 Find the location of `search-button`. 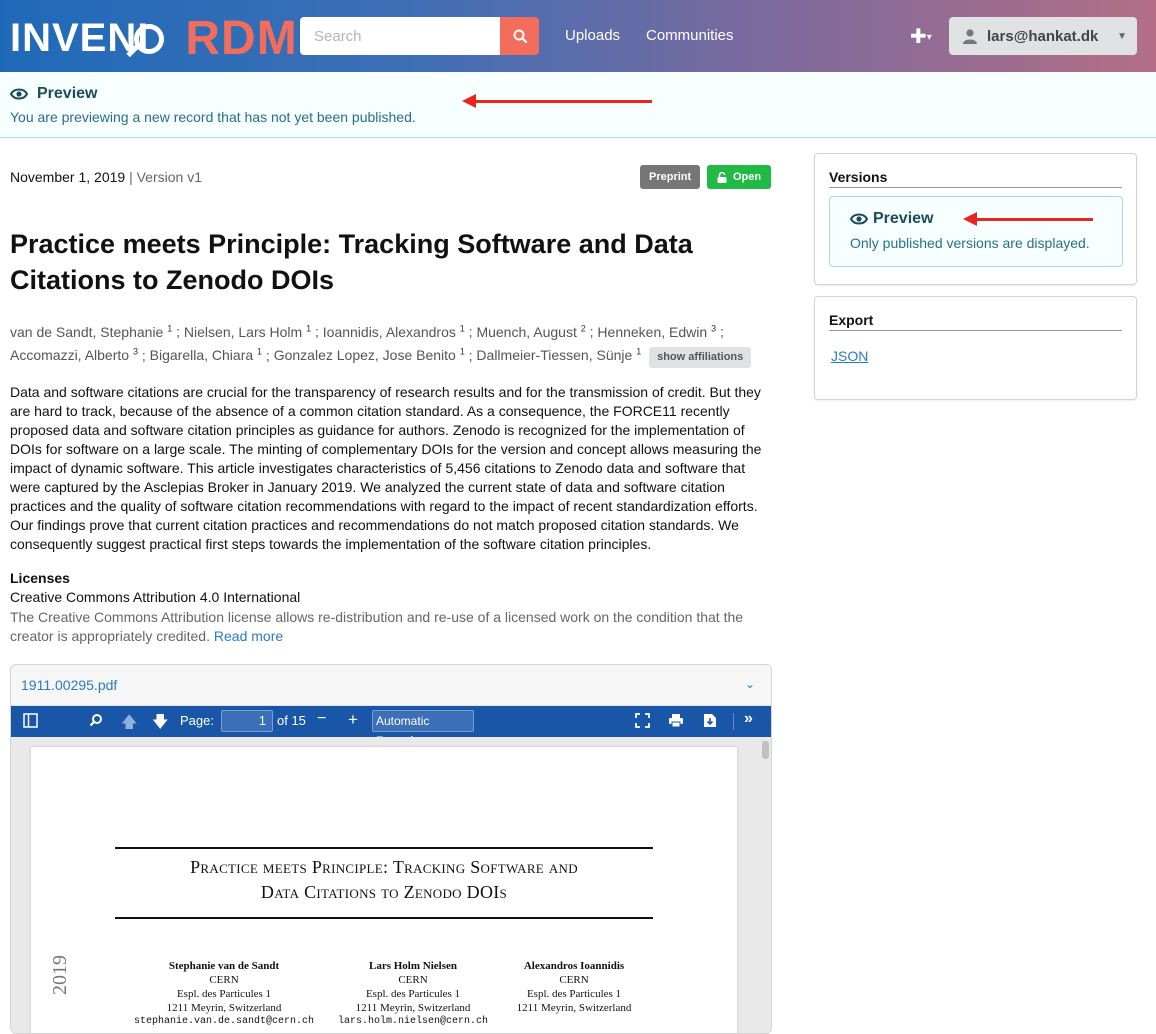

search-button is located at coordinates (519, 36).